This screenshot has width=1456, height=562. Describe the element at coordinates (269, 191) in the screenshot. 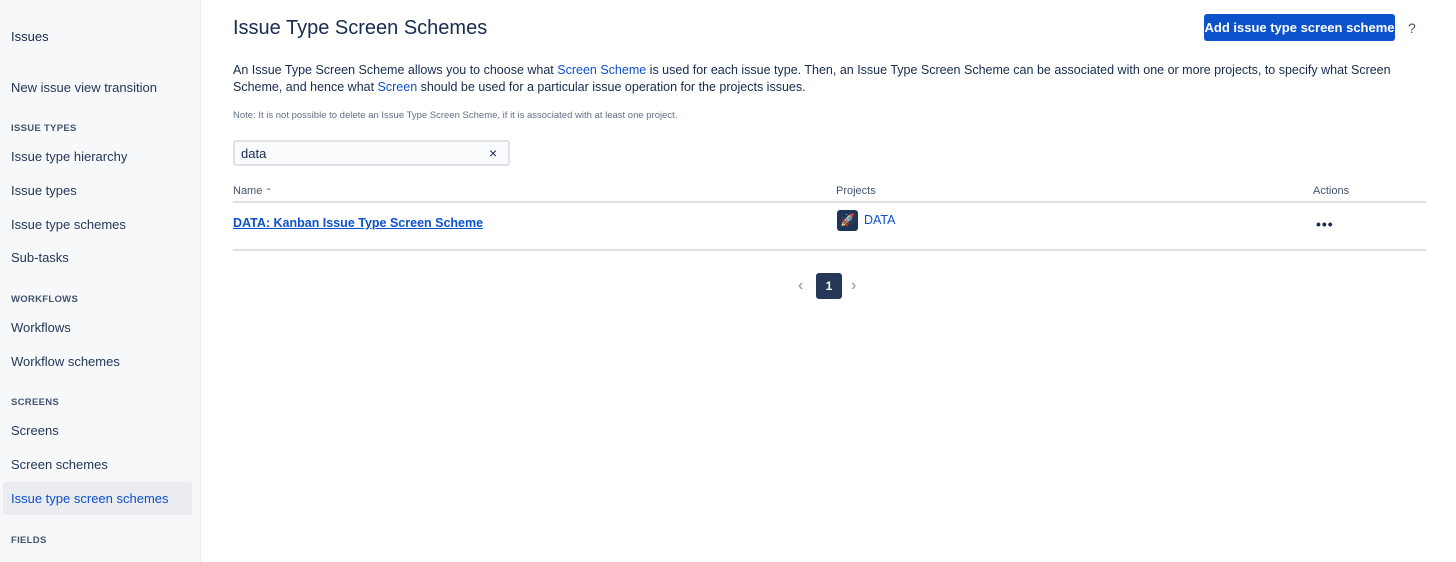

I see `sort-icon: ⌃` at that location.